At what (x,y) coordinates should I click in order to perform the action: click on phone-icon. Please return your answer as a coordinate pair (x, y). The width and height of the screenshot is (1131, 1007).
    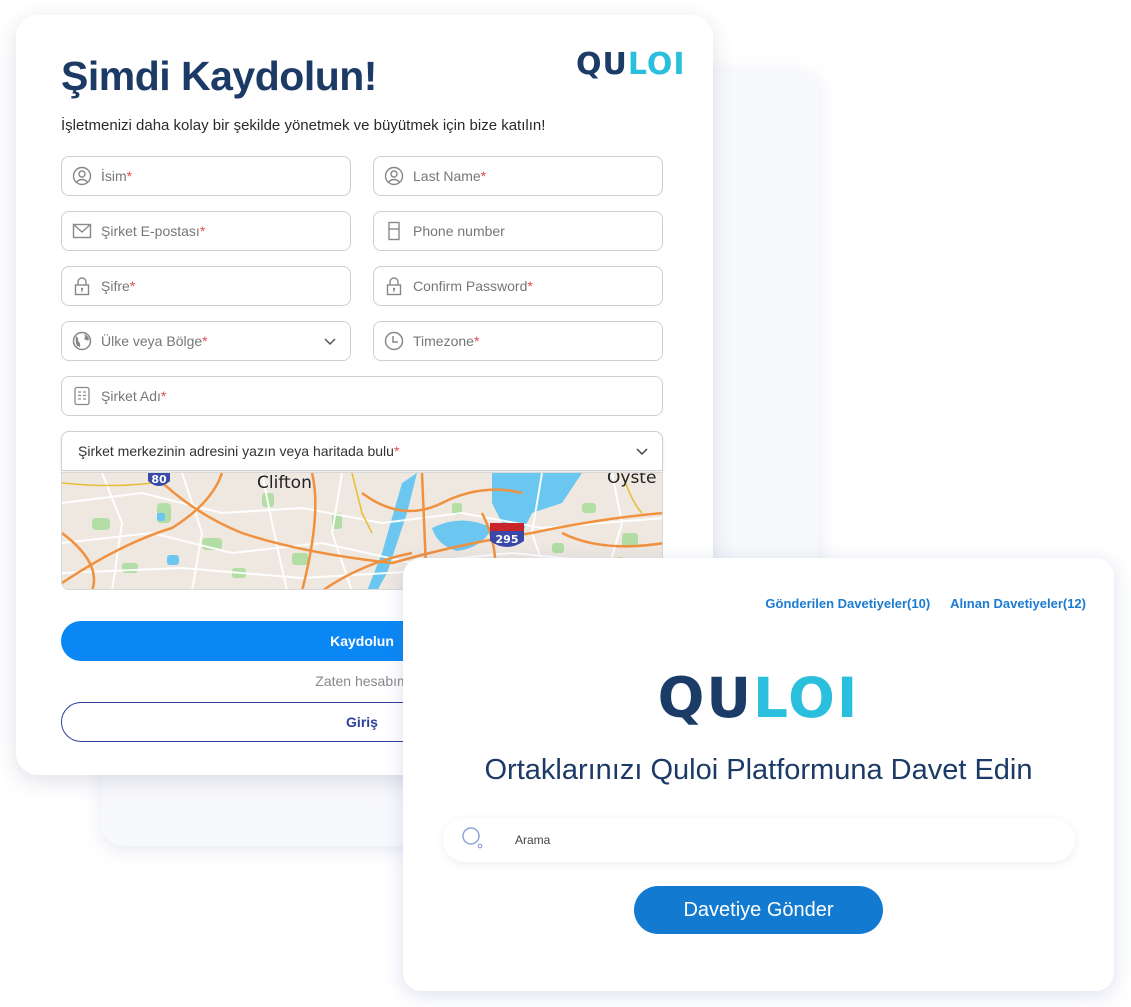
    Looking at the image, I should click on (394, 231).